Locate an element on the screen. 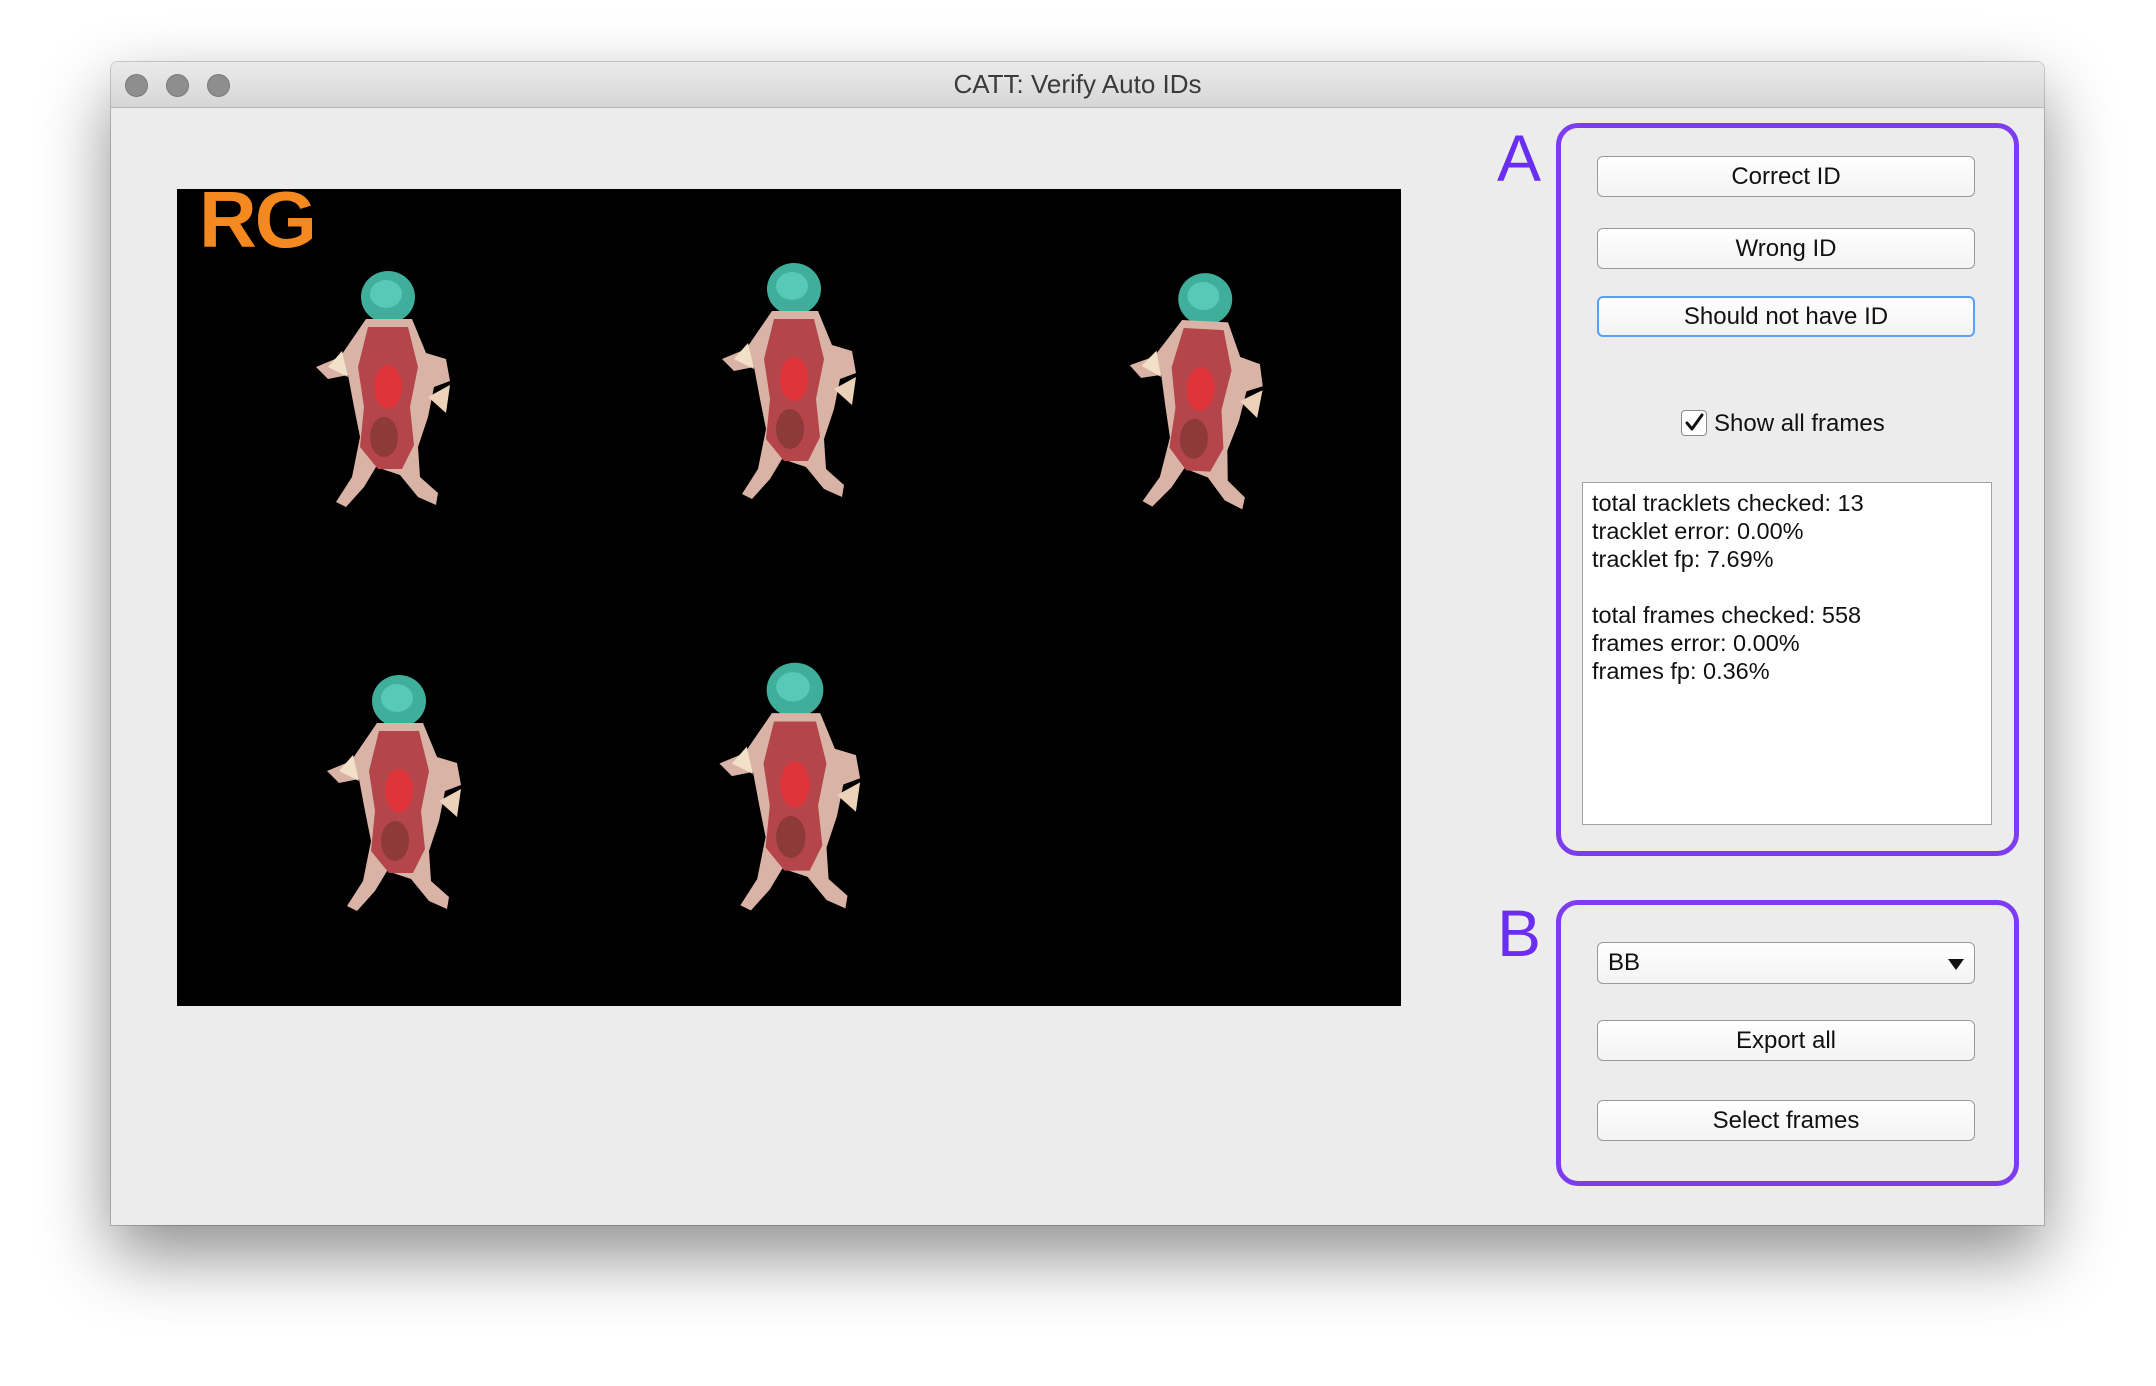 The image size is (2156, 1386). title-bar: CATT: Verify Auto IDs is located at coordinates (1077, 85).